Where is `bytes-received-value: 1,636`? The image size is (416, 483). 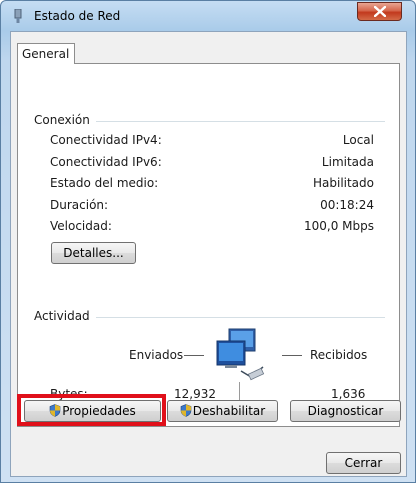 bytes-received-value: 1,636 is located at coordinates (348, 394).